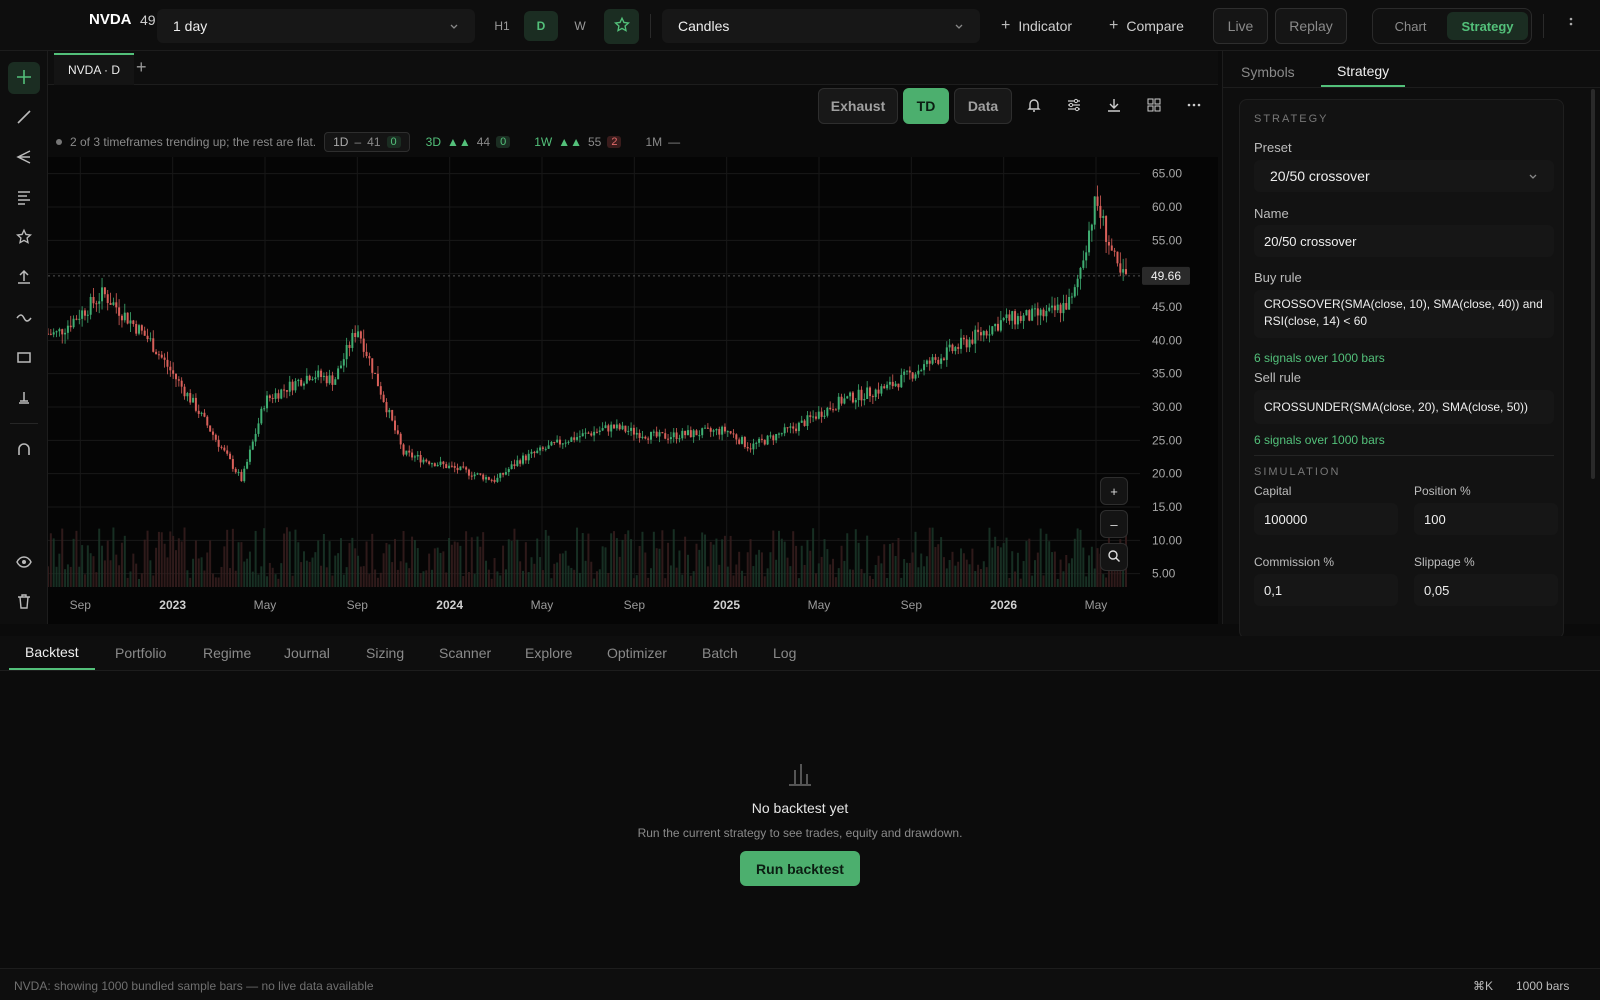 The image size is (1600, 1000). What do you see at coordinates (1268, 72) in the screenshot?
I see `tab-symbols: Symbols` at bounding box center [1268, 72].